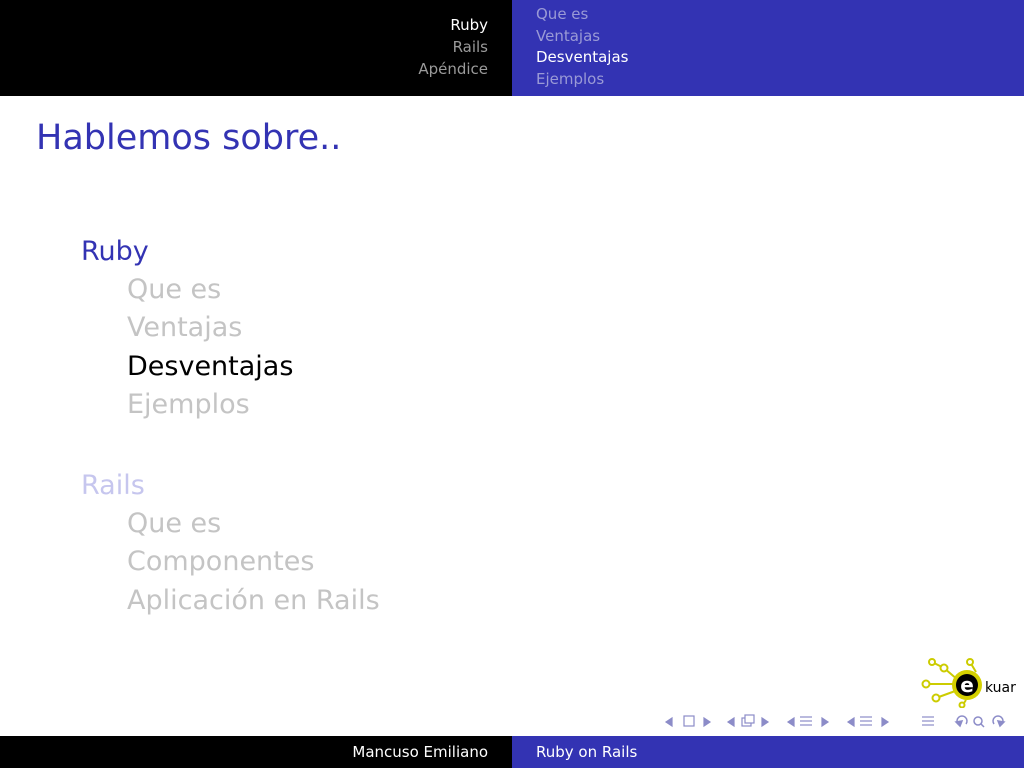 The width and height of the screenshot is (1024, 768). I want to click on nav-subsection-prev-icon, so click(730, 722).